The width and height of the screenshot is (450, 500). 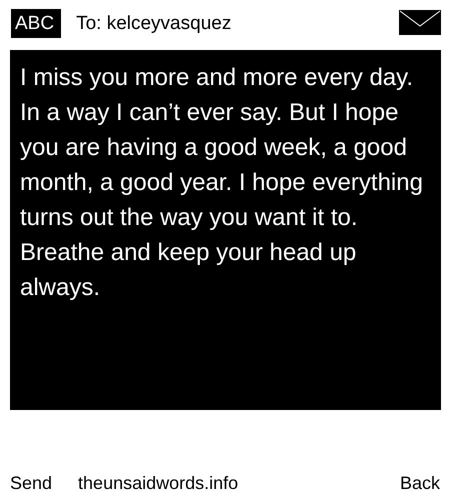 What do you see at coordinates (36, 23) in the screenshot?
I see `input-mode-label: ABC` at bounding box center [36, 23].